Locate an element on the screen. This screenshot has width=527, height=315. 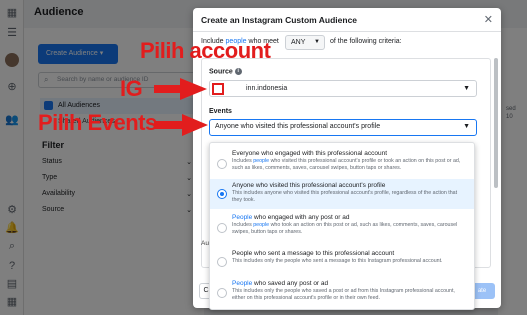
scrollbar is located at coordinates (496, 123).